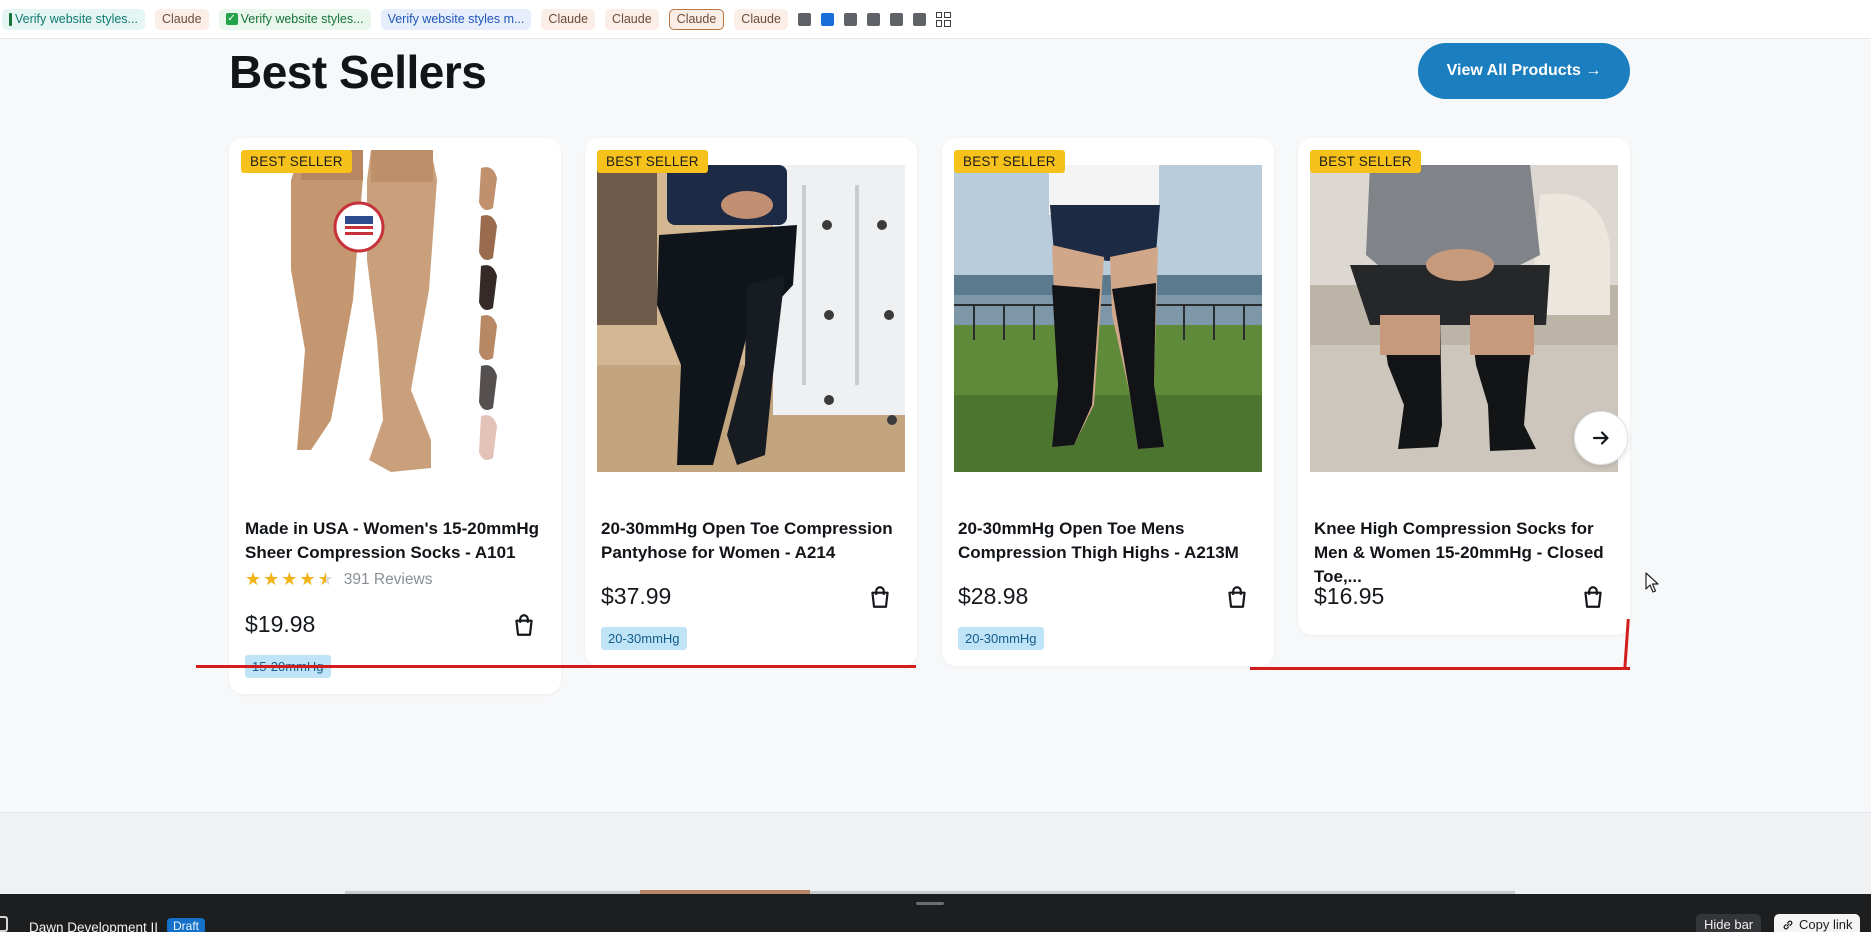  I want to click on tab-claude-3: Claude, so click(632, 19).